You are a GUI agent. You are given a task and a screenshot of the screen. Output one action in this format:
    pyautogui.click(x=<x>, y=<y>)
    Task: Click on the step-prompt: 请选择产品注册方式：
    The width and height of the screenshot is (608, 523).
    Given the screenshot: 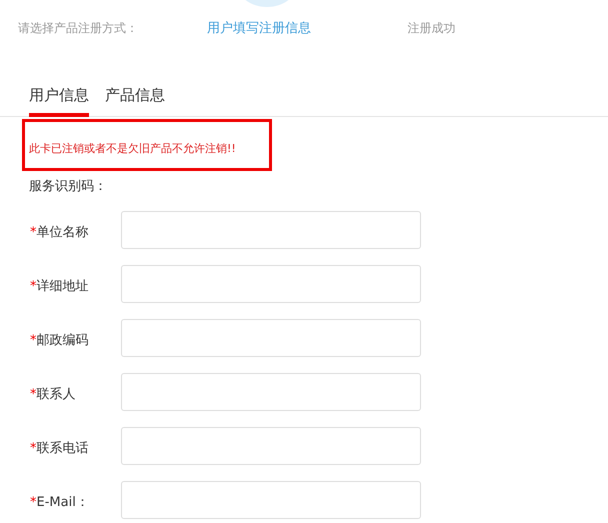 What is the action you would take?
    pyautogui.click(x=78, y=28)
    